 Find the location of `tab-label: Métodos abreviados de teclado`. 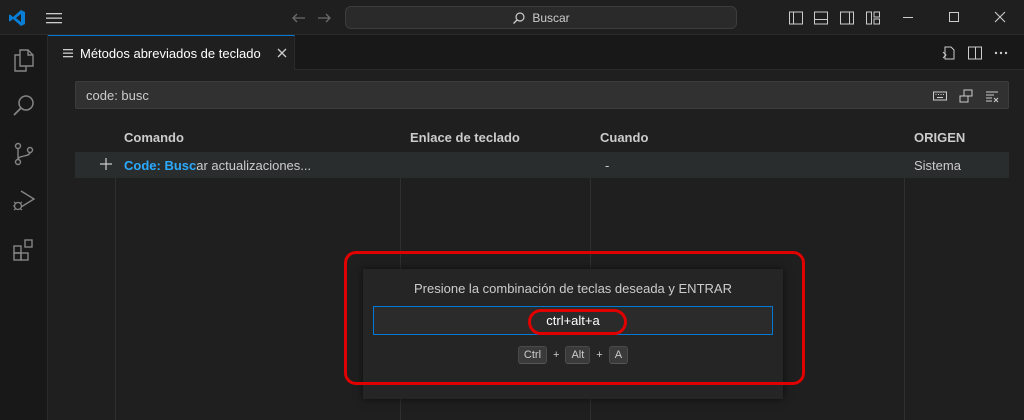

tab-label: Métodos abreviados de teclado is located at coordinates (170, 53).